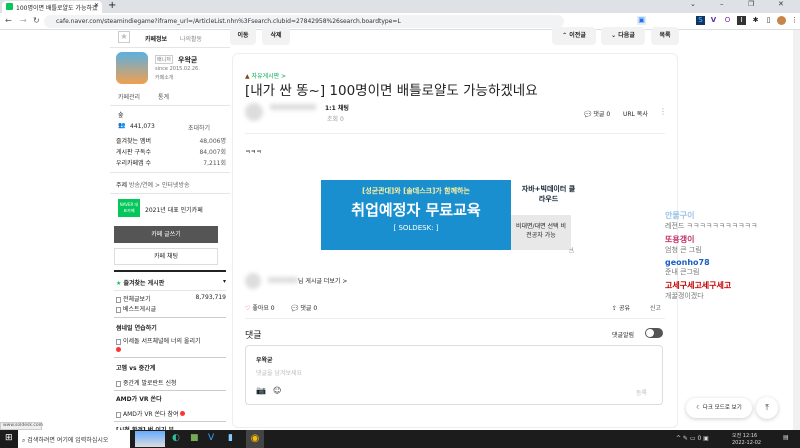 This screenshot has height=448, width=800. Describe the element at coordinates (796, 230) in the screenshot. I see `scrollbar` at that location.